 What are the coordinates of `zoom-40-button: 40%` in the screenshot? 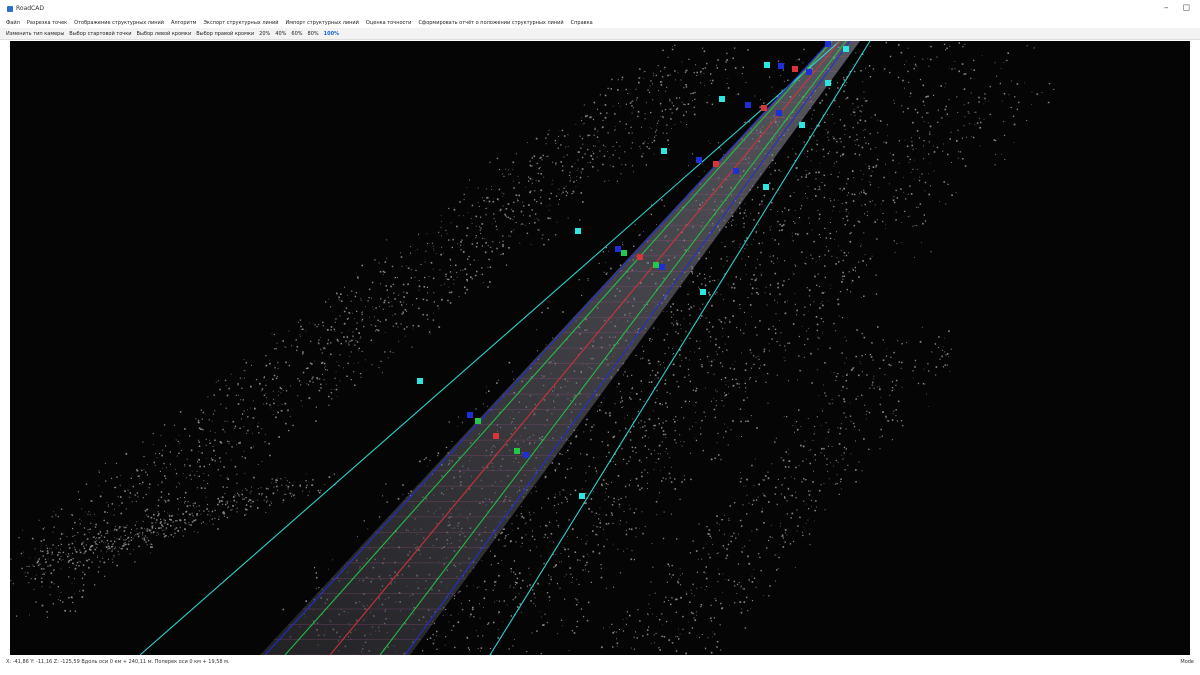 It's located at (280, 34).